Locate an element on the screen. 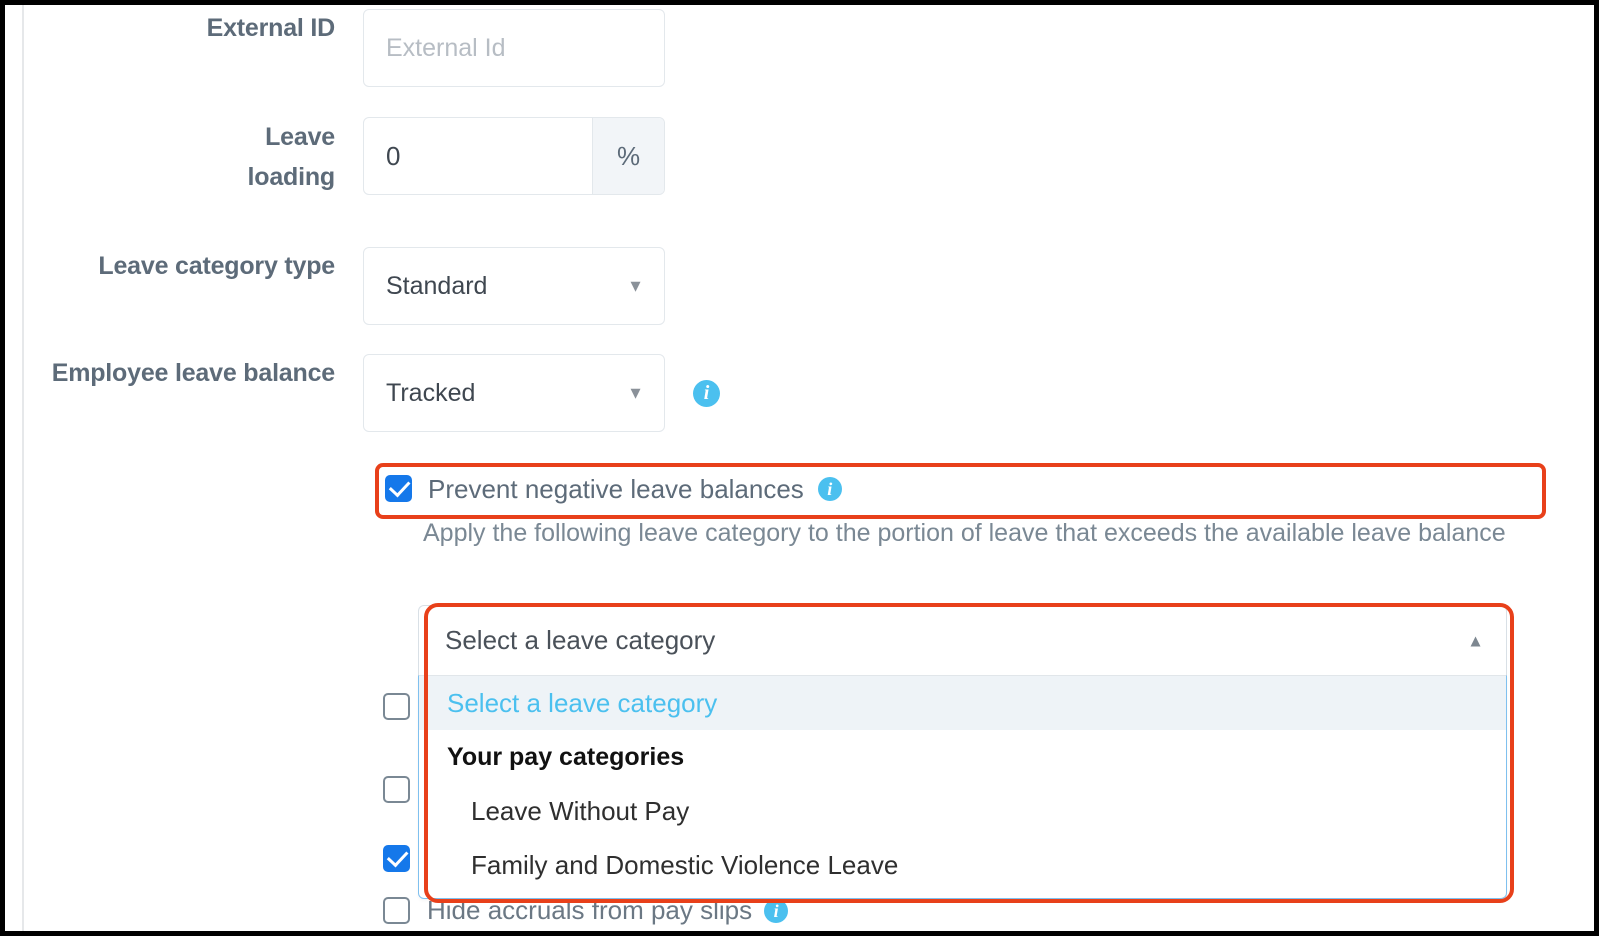 The image size is (1599, 936). hide-accruals-checkbox is located at coordinates (396, 910).